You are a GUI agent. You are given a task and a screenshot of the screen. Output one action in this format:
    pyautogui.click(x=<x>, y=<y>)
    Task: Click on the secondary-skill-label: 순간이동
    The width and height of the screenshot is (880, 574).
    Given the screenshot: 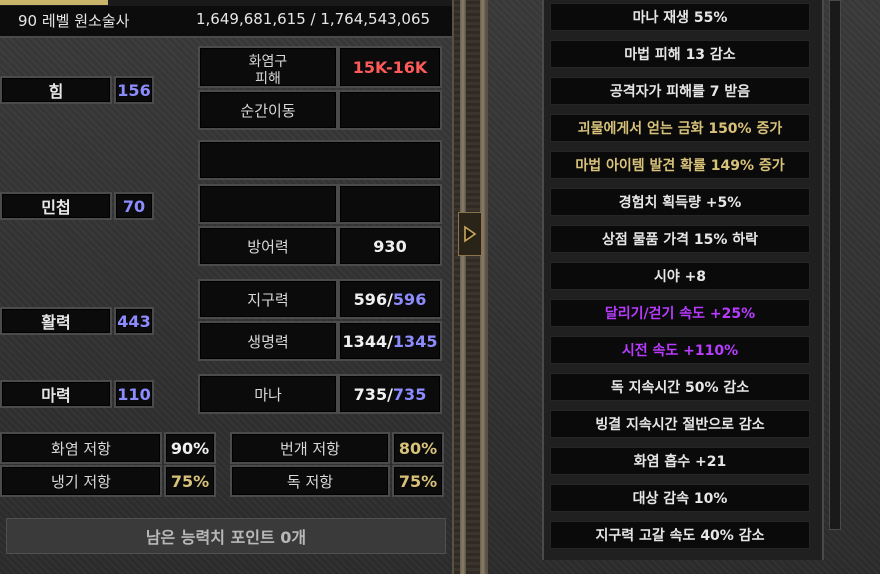 What is the action you would take?
    pyautogui.click(x=268, y=110)
    